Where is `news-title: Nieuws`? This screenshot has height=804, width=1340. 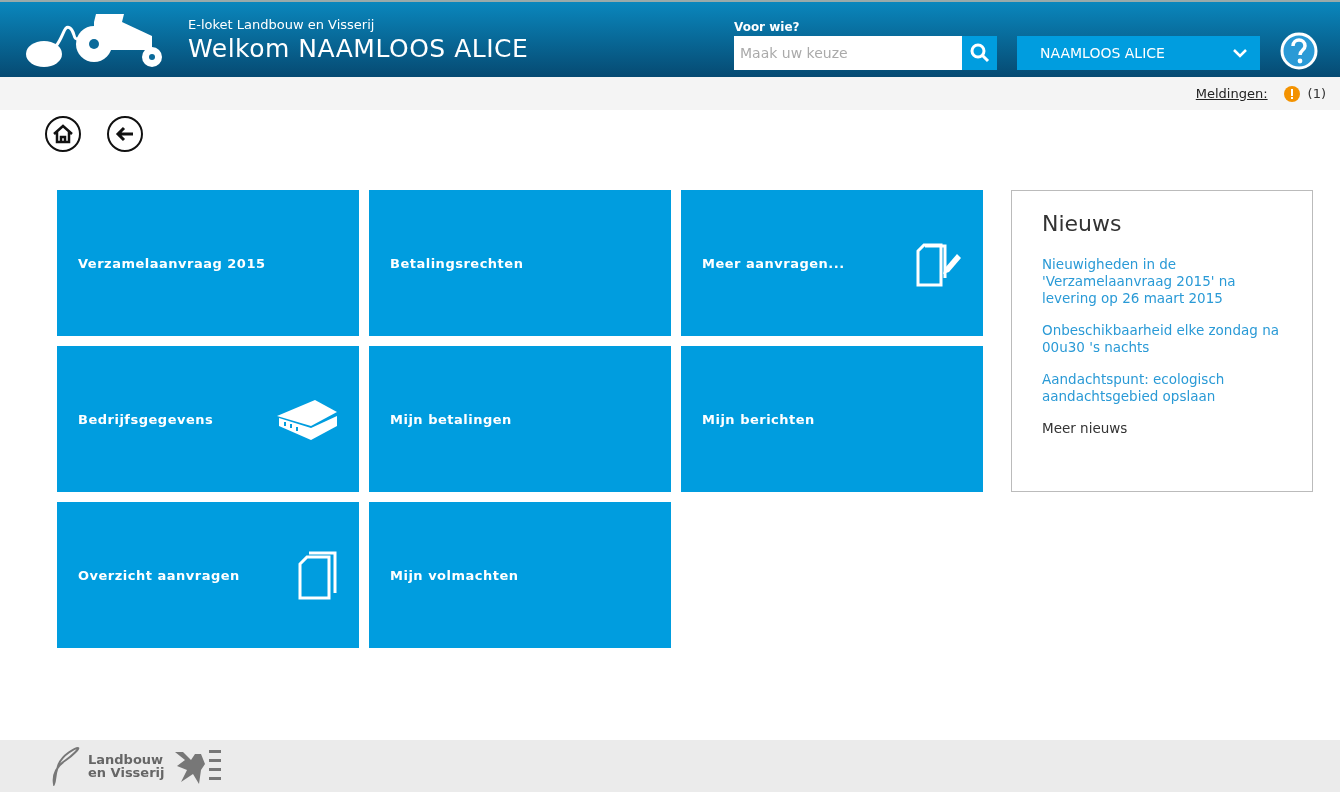
news-title: Nieuws is located at coordinates (1082, 223).